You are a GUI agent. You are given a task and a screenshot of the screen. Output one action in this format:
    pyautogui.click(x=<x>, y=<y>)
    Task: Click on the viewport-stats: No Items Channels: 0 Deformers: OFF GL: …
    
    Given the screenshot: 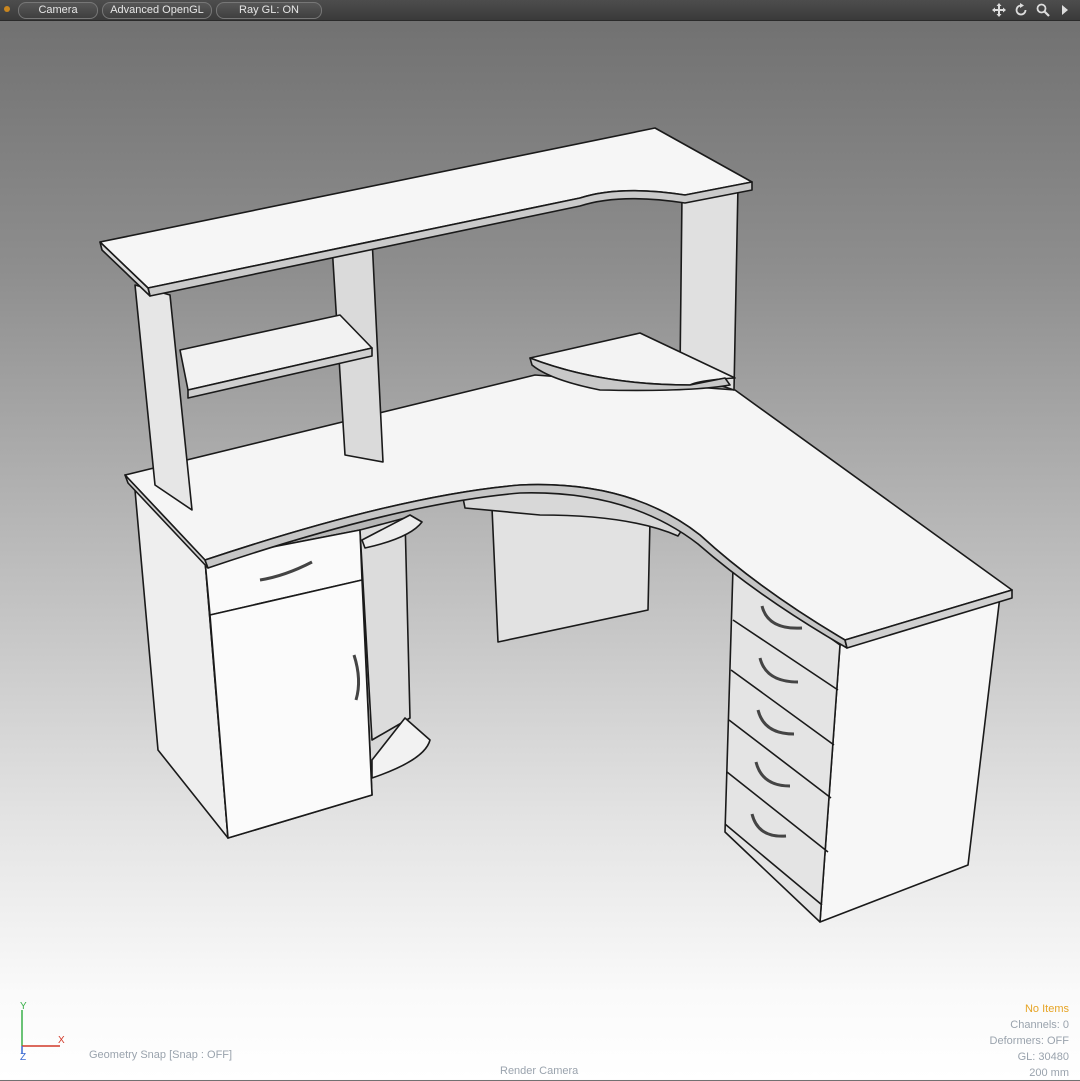 What is the action you would take?
    pyautogui.click(x=1029, y=1041)
    